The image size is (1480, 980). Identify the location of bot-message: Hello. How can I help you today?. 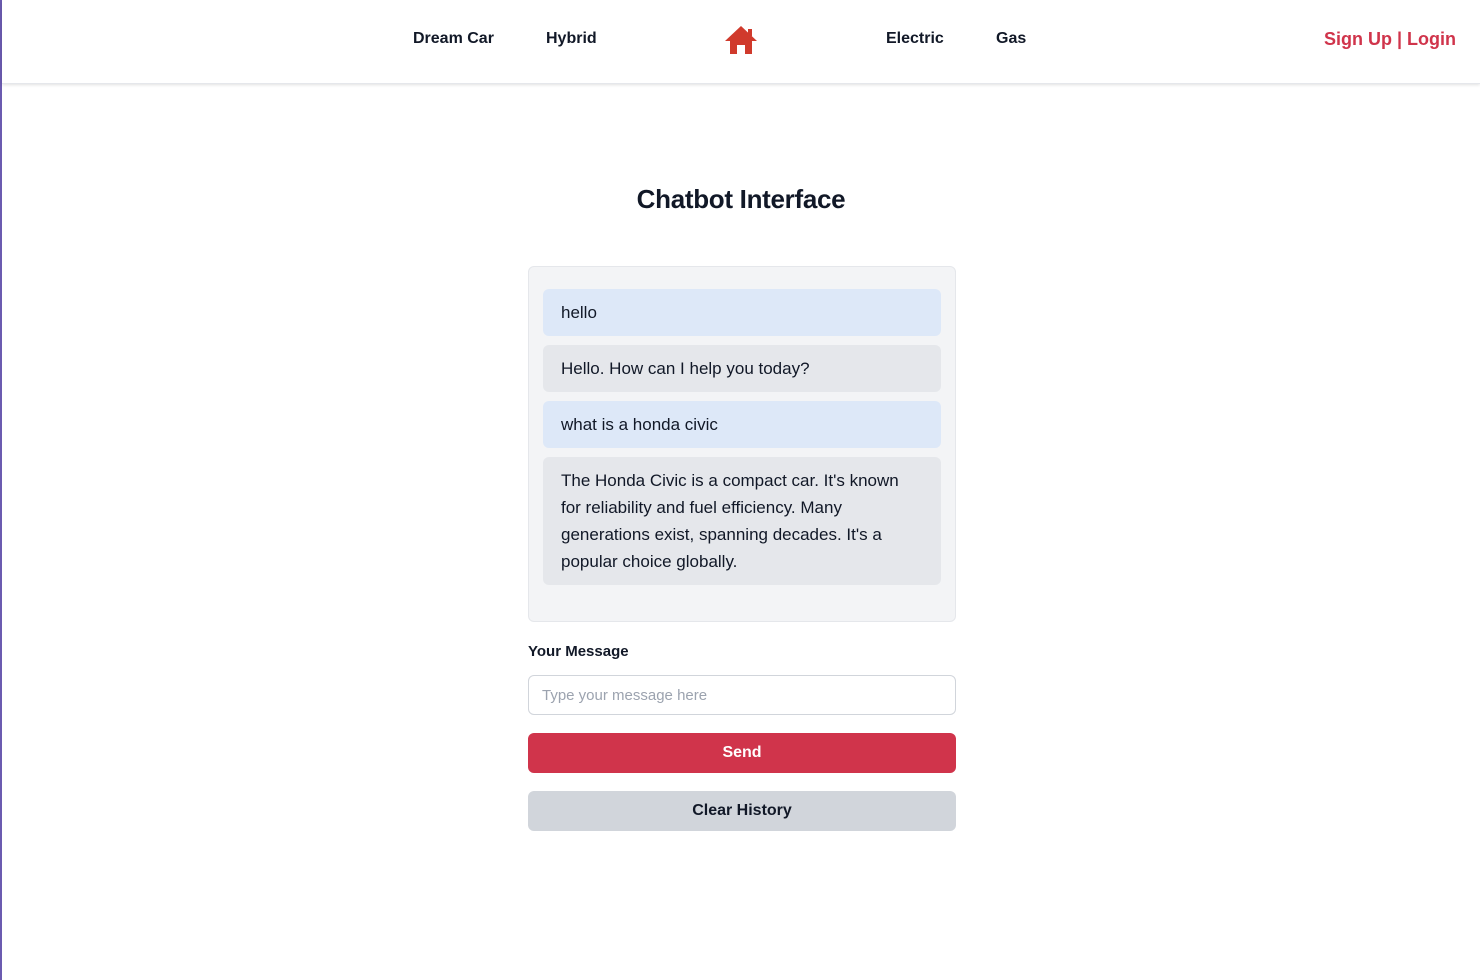
(742, 368).